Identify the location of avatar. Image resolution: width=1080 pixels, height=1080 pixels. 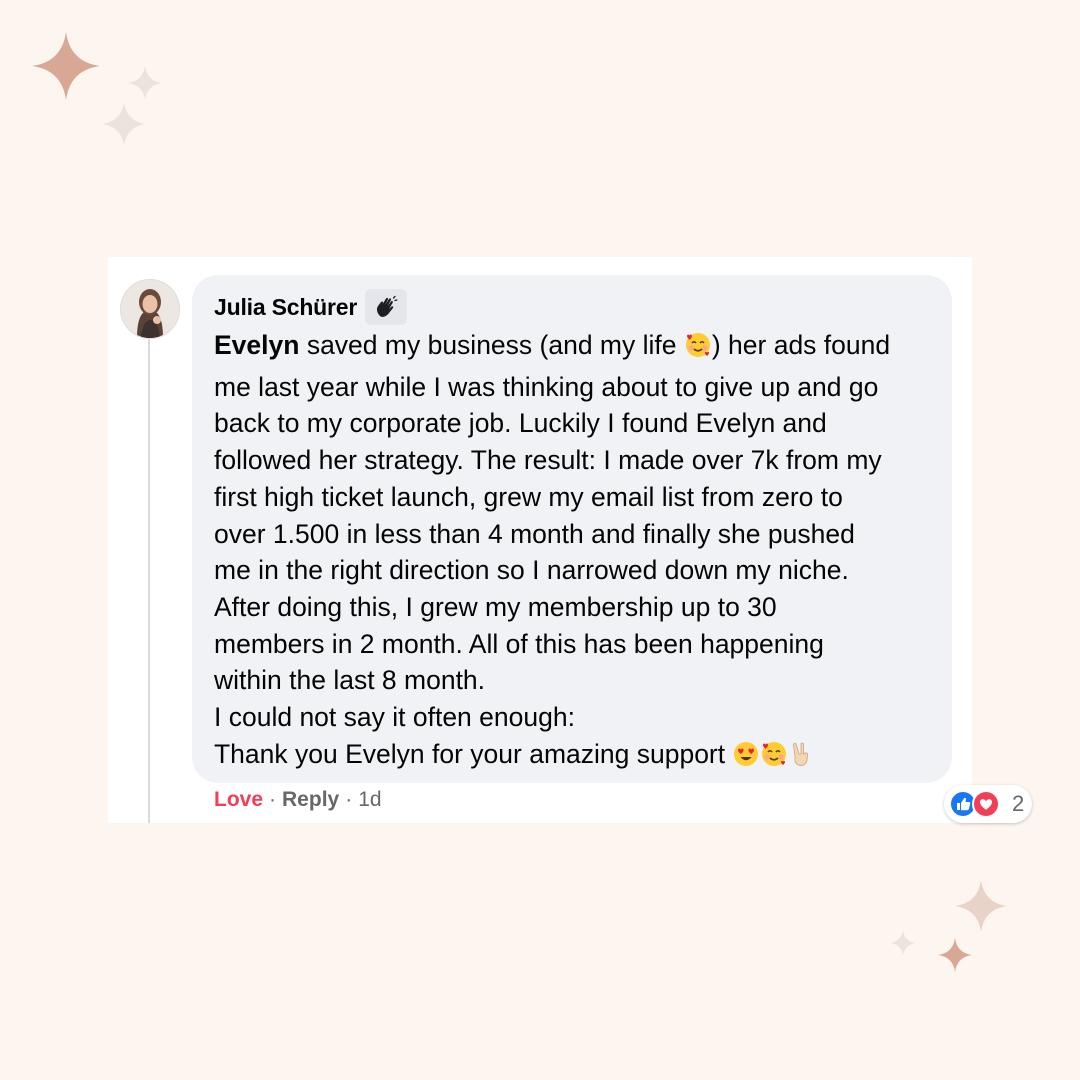
(150, 309).